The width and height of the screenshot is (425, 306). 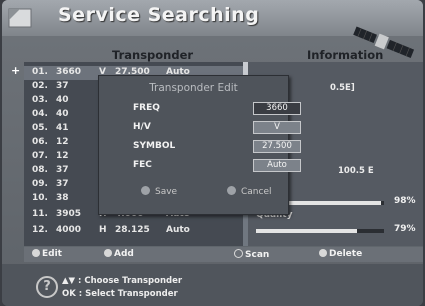 I want to click on edit-key: Edit, so click(x=47, y=254).